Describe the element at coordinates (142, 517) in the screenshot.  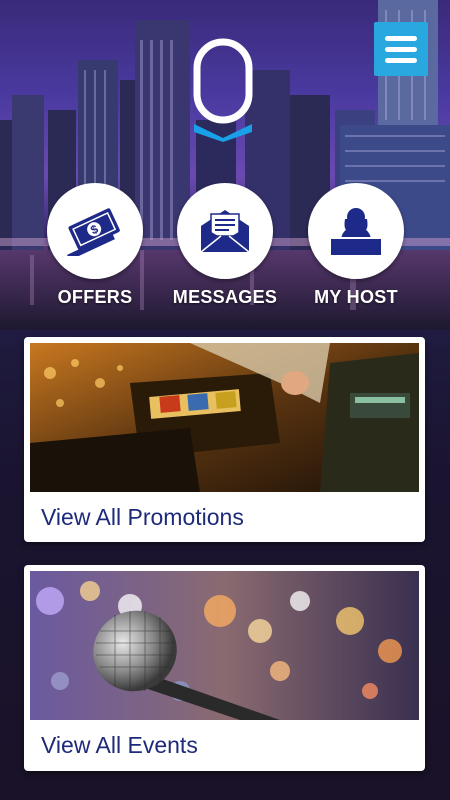
I see `promotions-label: View All Promotions` at that location.